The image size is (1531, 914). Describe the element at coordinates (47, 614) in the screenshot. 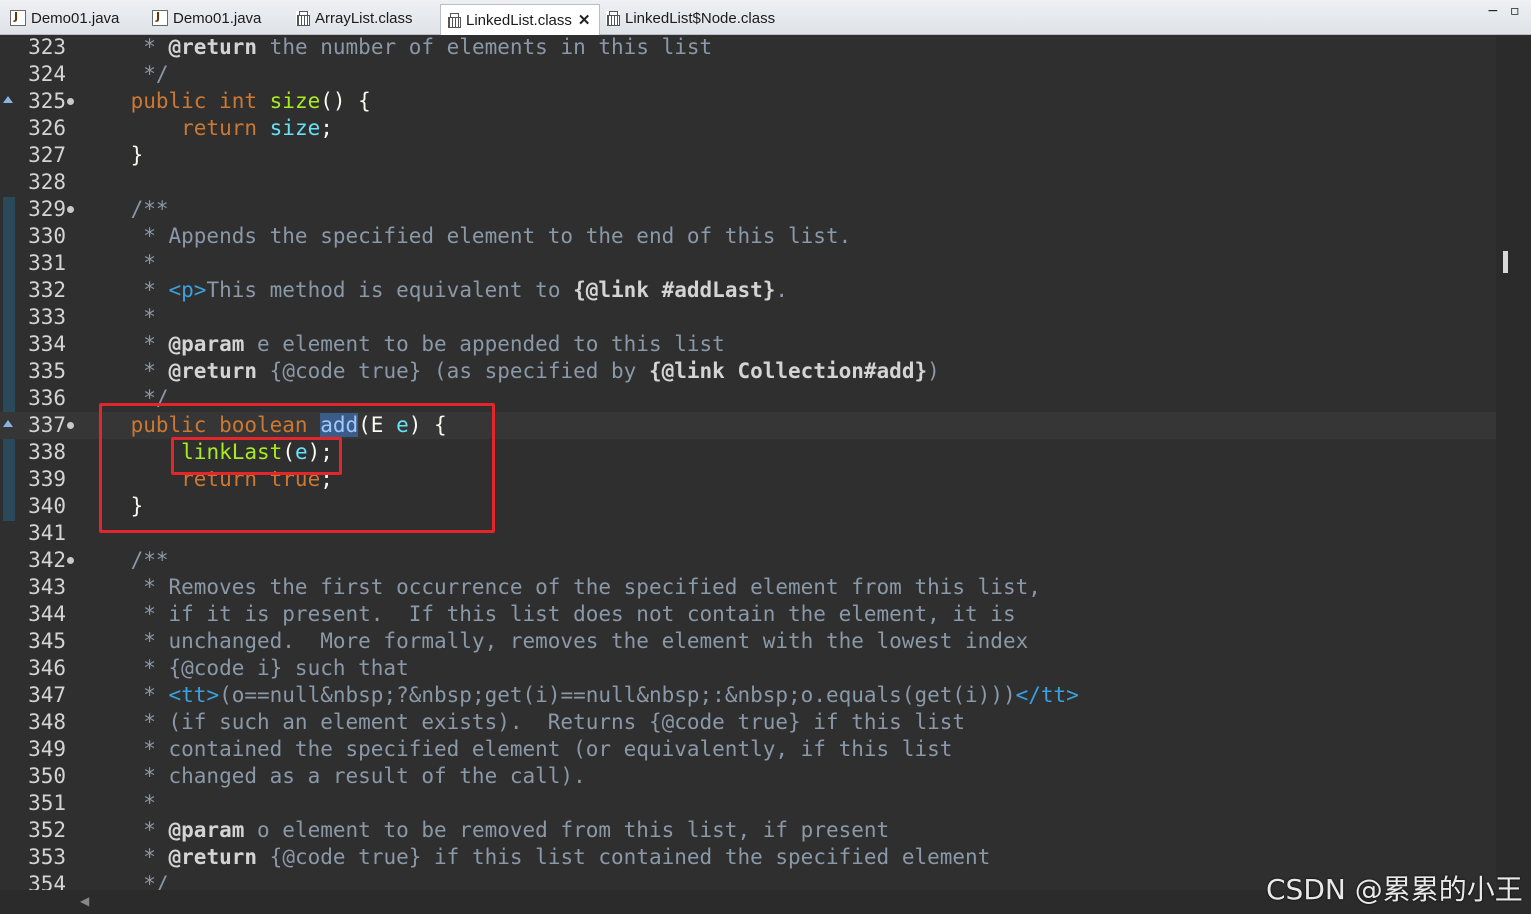

I see `line-number: 344` at that location.